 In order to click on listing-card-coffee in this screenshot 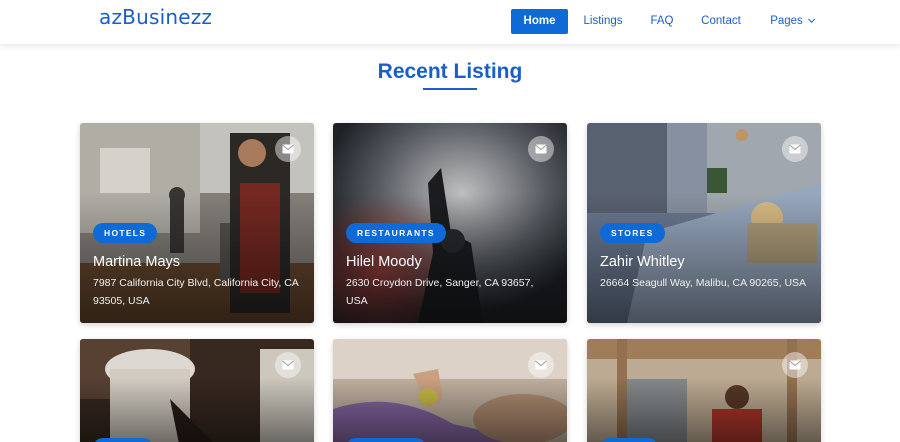, I will do `click(197, 390)`.